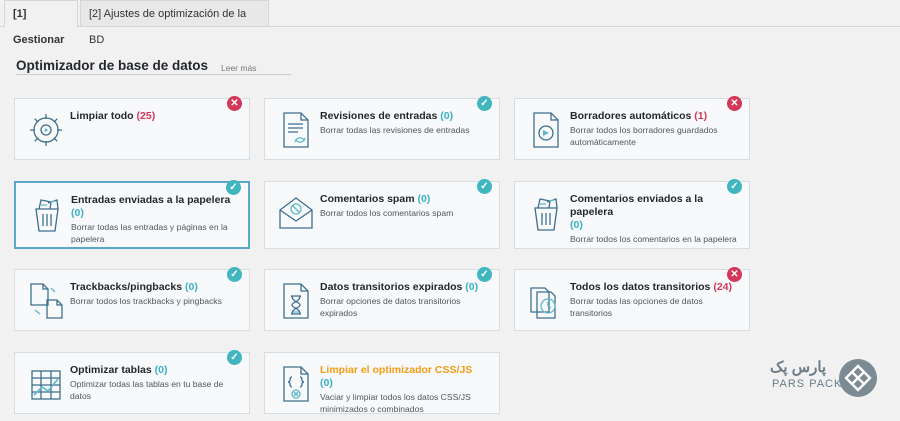  What do you see at coordinates (723, 287) in the screenshot?
I see `count: (24)` at bounding box center [723, 287].